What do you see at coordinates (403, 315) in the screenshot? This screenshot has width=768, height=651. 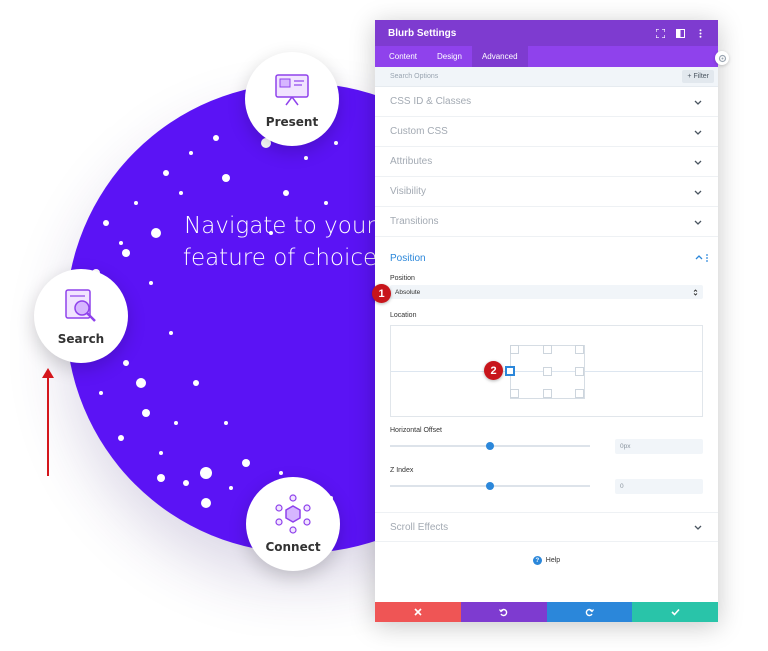 I see `location-label: Location` at bounding box center [403, 315].